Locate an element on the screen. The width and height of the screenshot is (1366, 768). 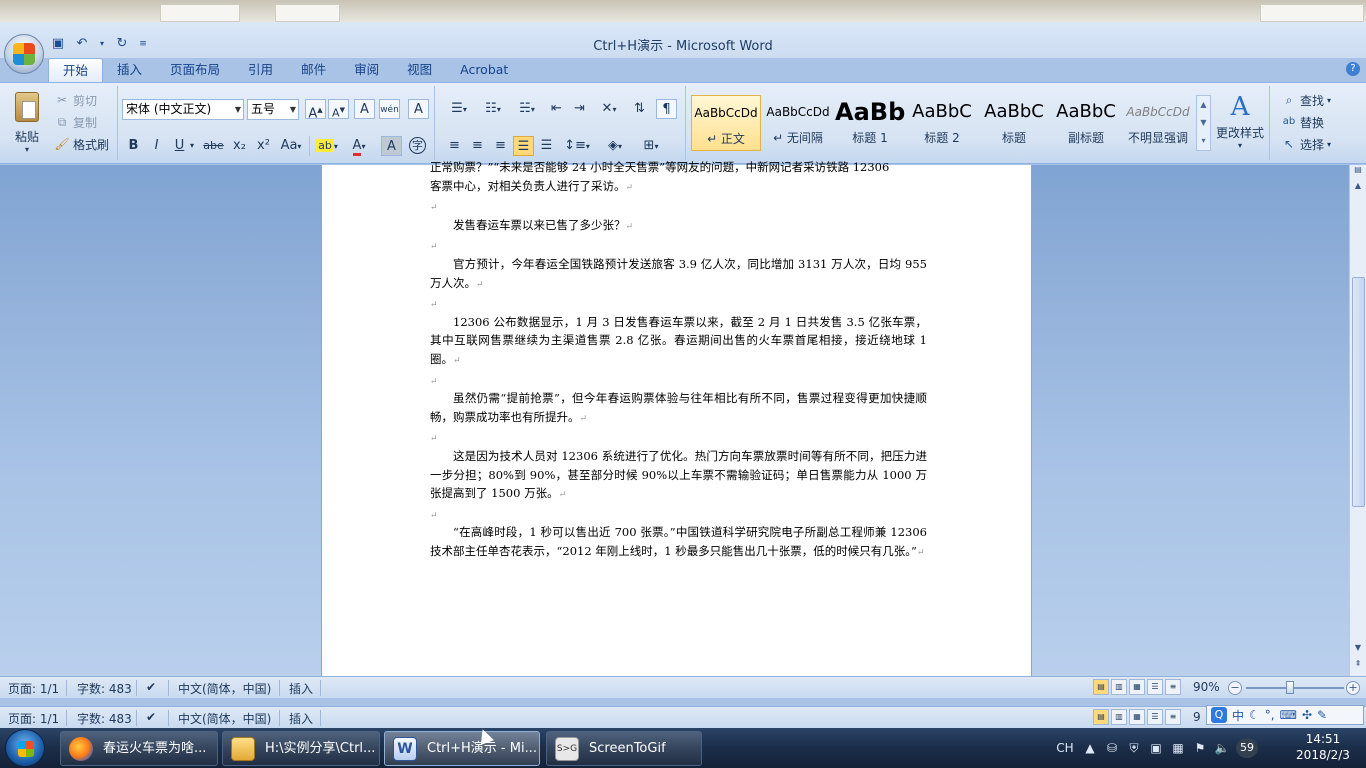
shrink-font-button: A▼ is located at coordinates (338, 109).